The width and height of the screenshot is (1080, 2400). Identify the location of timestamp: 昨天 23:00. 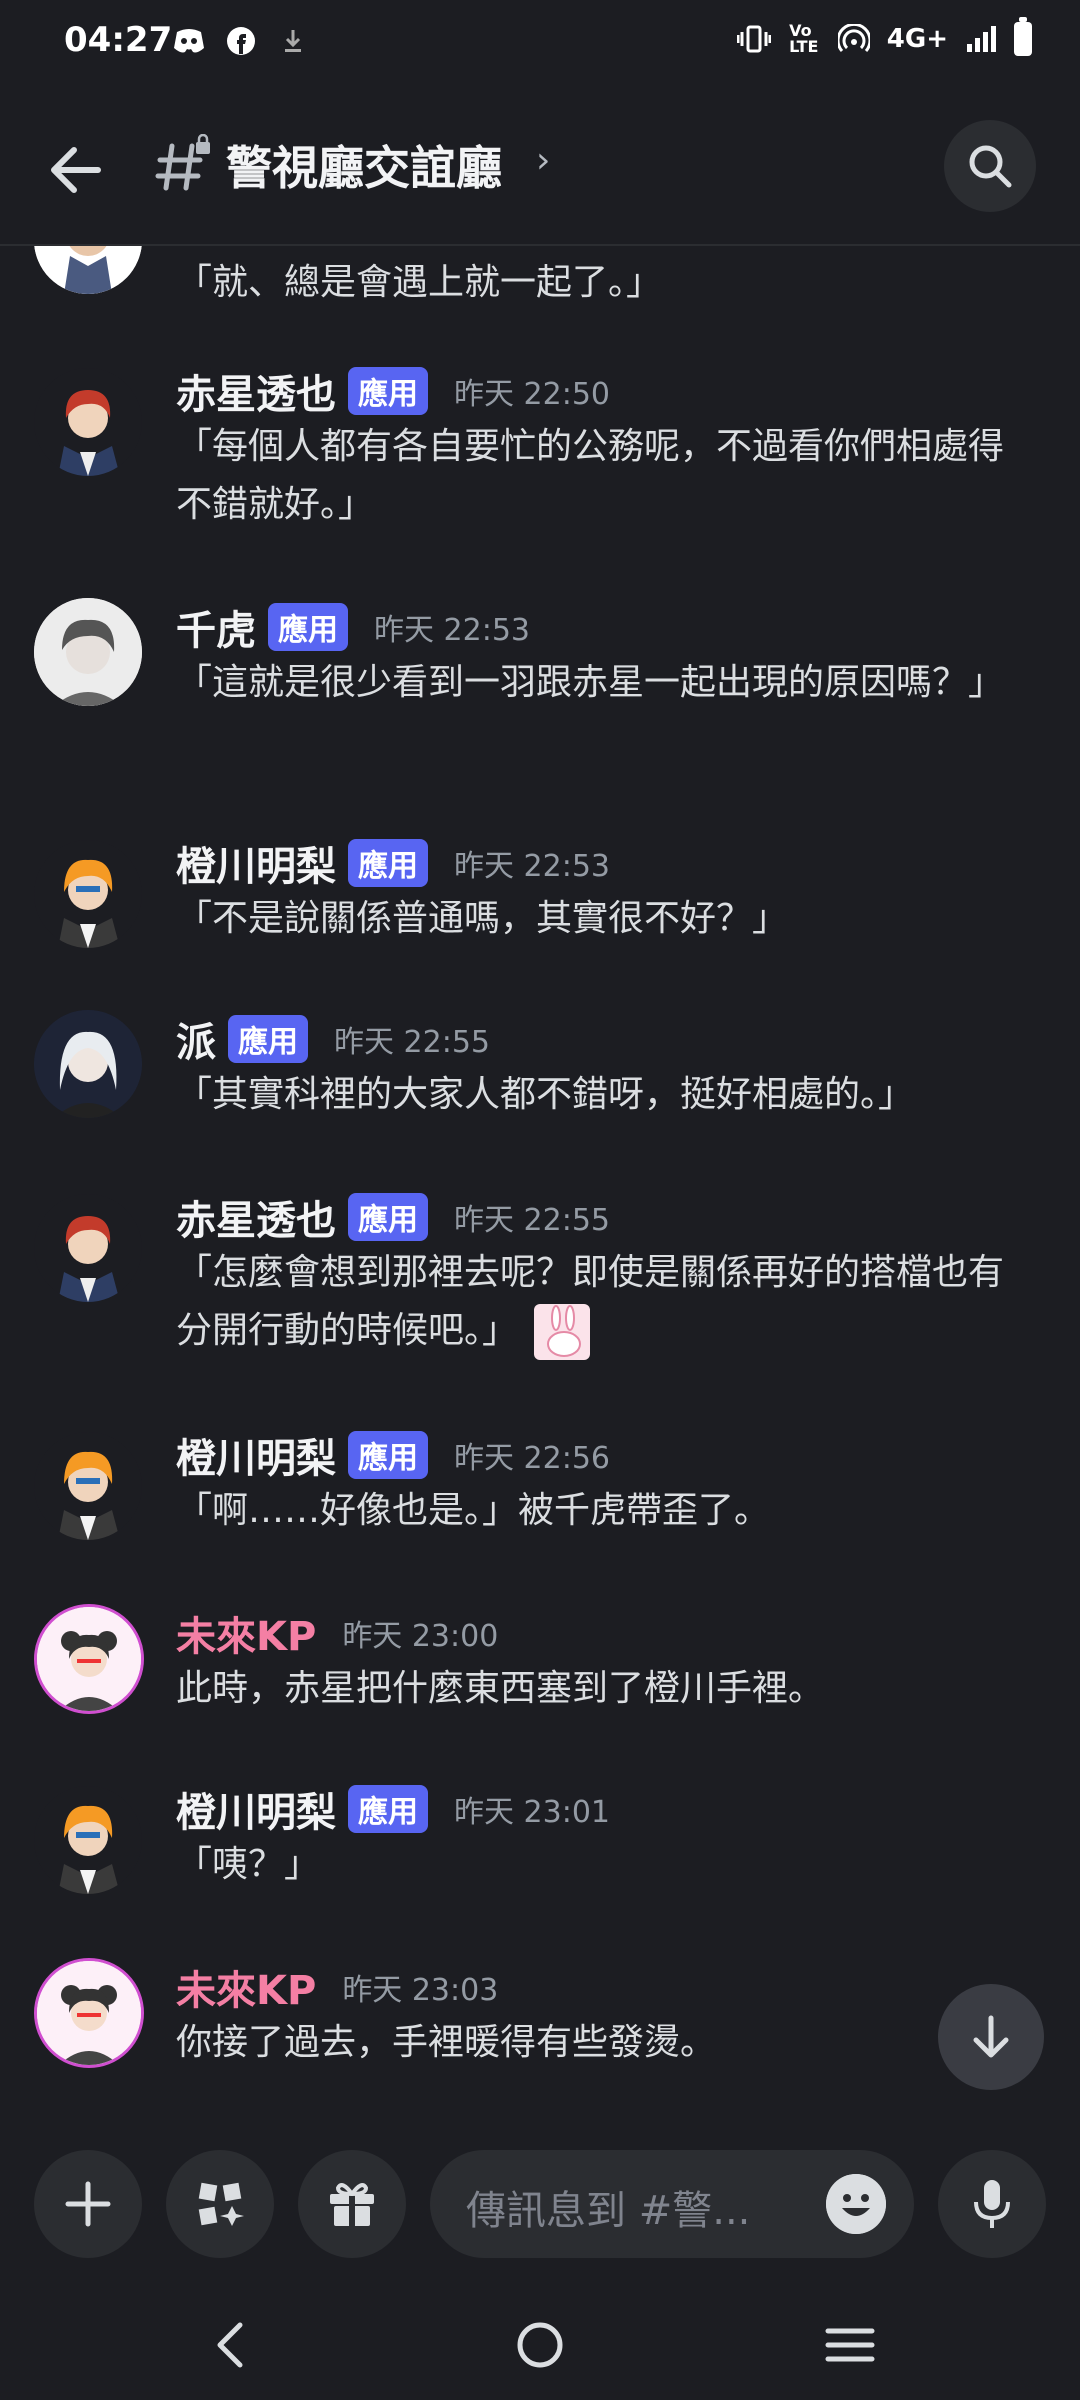
(420, 1636).